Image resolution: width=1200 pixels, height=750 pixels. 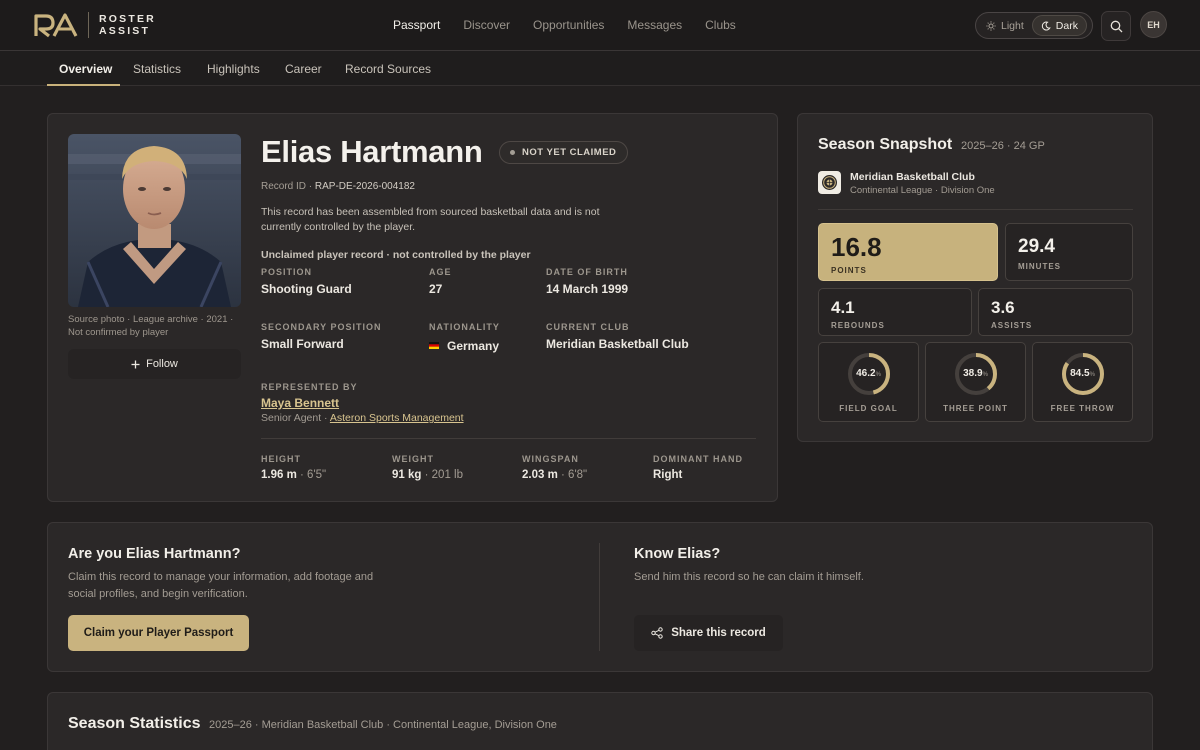 What do you see at coordinates (868, 408) in the screenshot?
I see `field-goal-label: FIELD GOAL` at bounding box center [868, 408].